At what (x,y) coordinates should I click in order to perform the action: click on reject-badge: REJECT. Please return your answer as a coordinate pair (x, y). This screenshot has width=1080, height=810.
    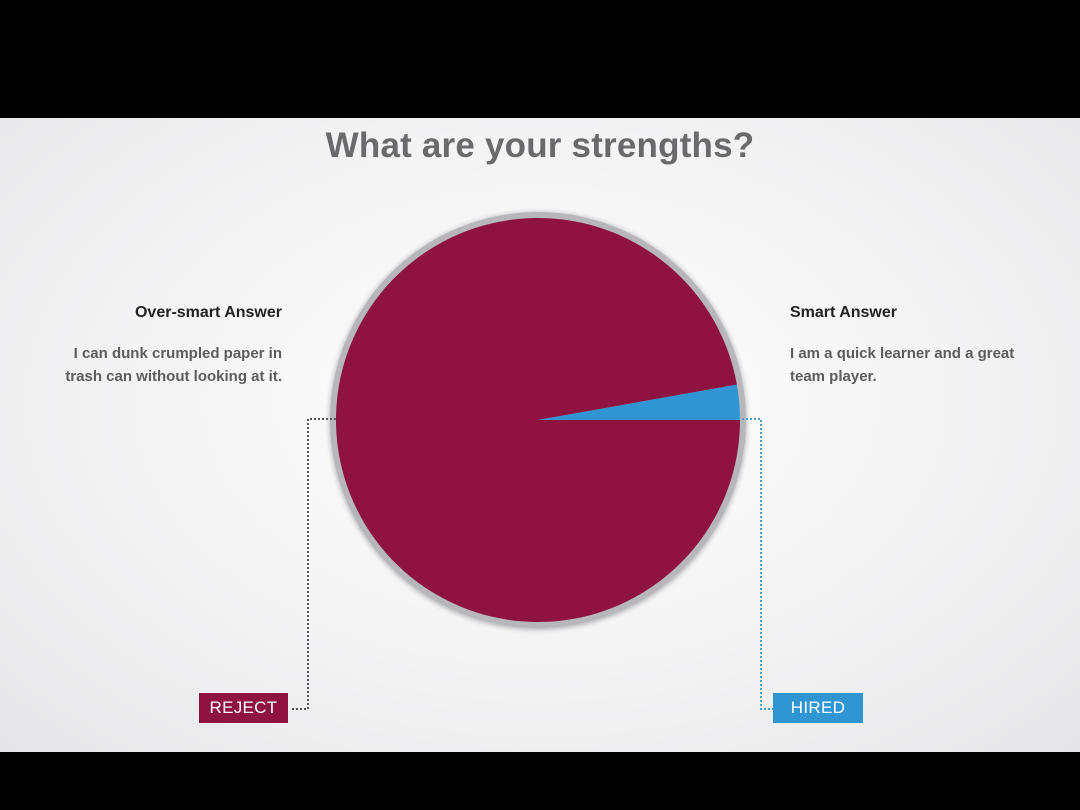
    Looking at the image, I should click on (243, 708).